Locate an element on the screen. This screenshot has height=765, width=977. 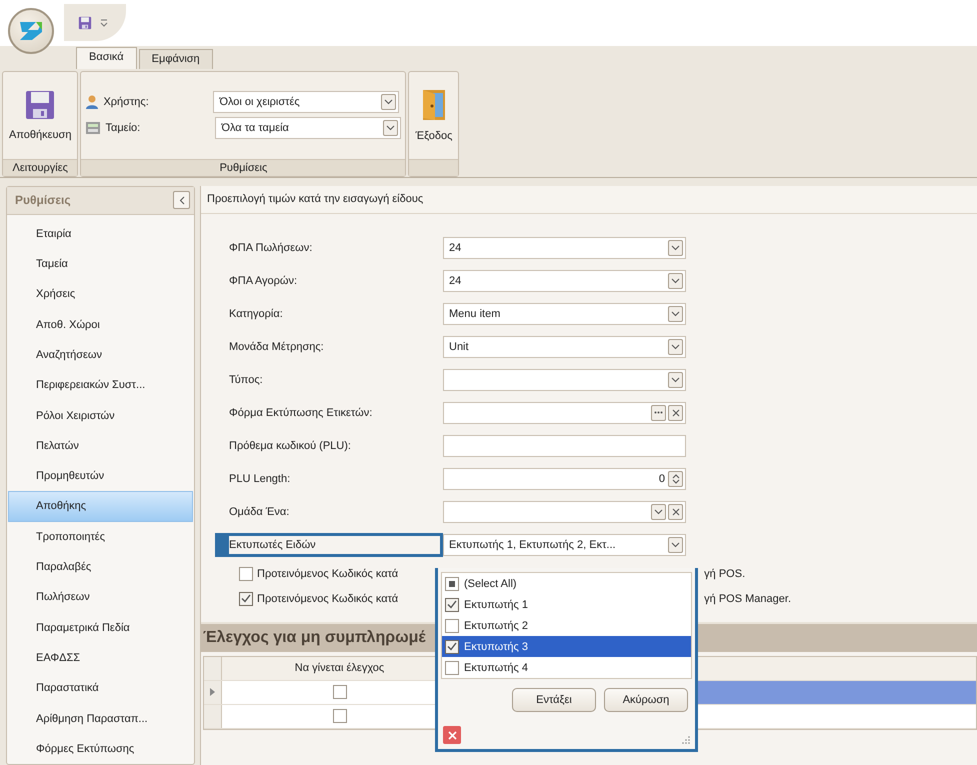
ok-button: Εντάξει is located at coordinates (554, 700).